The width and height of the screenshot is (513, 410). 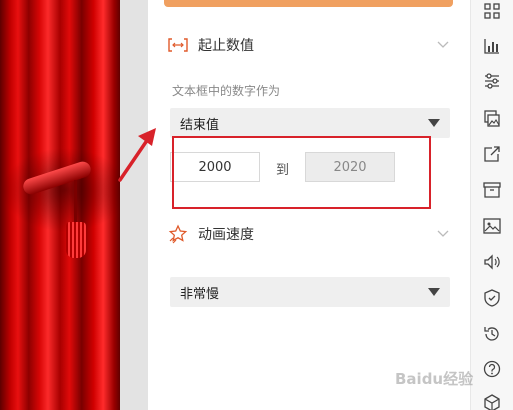 I want to click on tassel-cord, so click(x=75, y=202).